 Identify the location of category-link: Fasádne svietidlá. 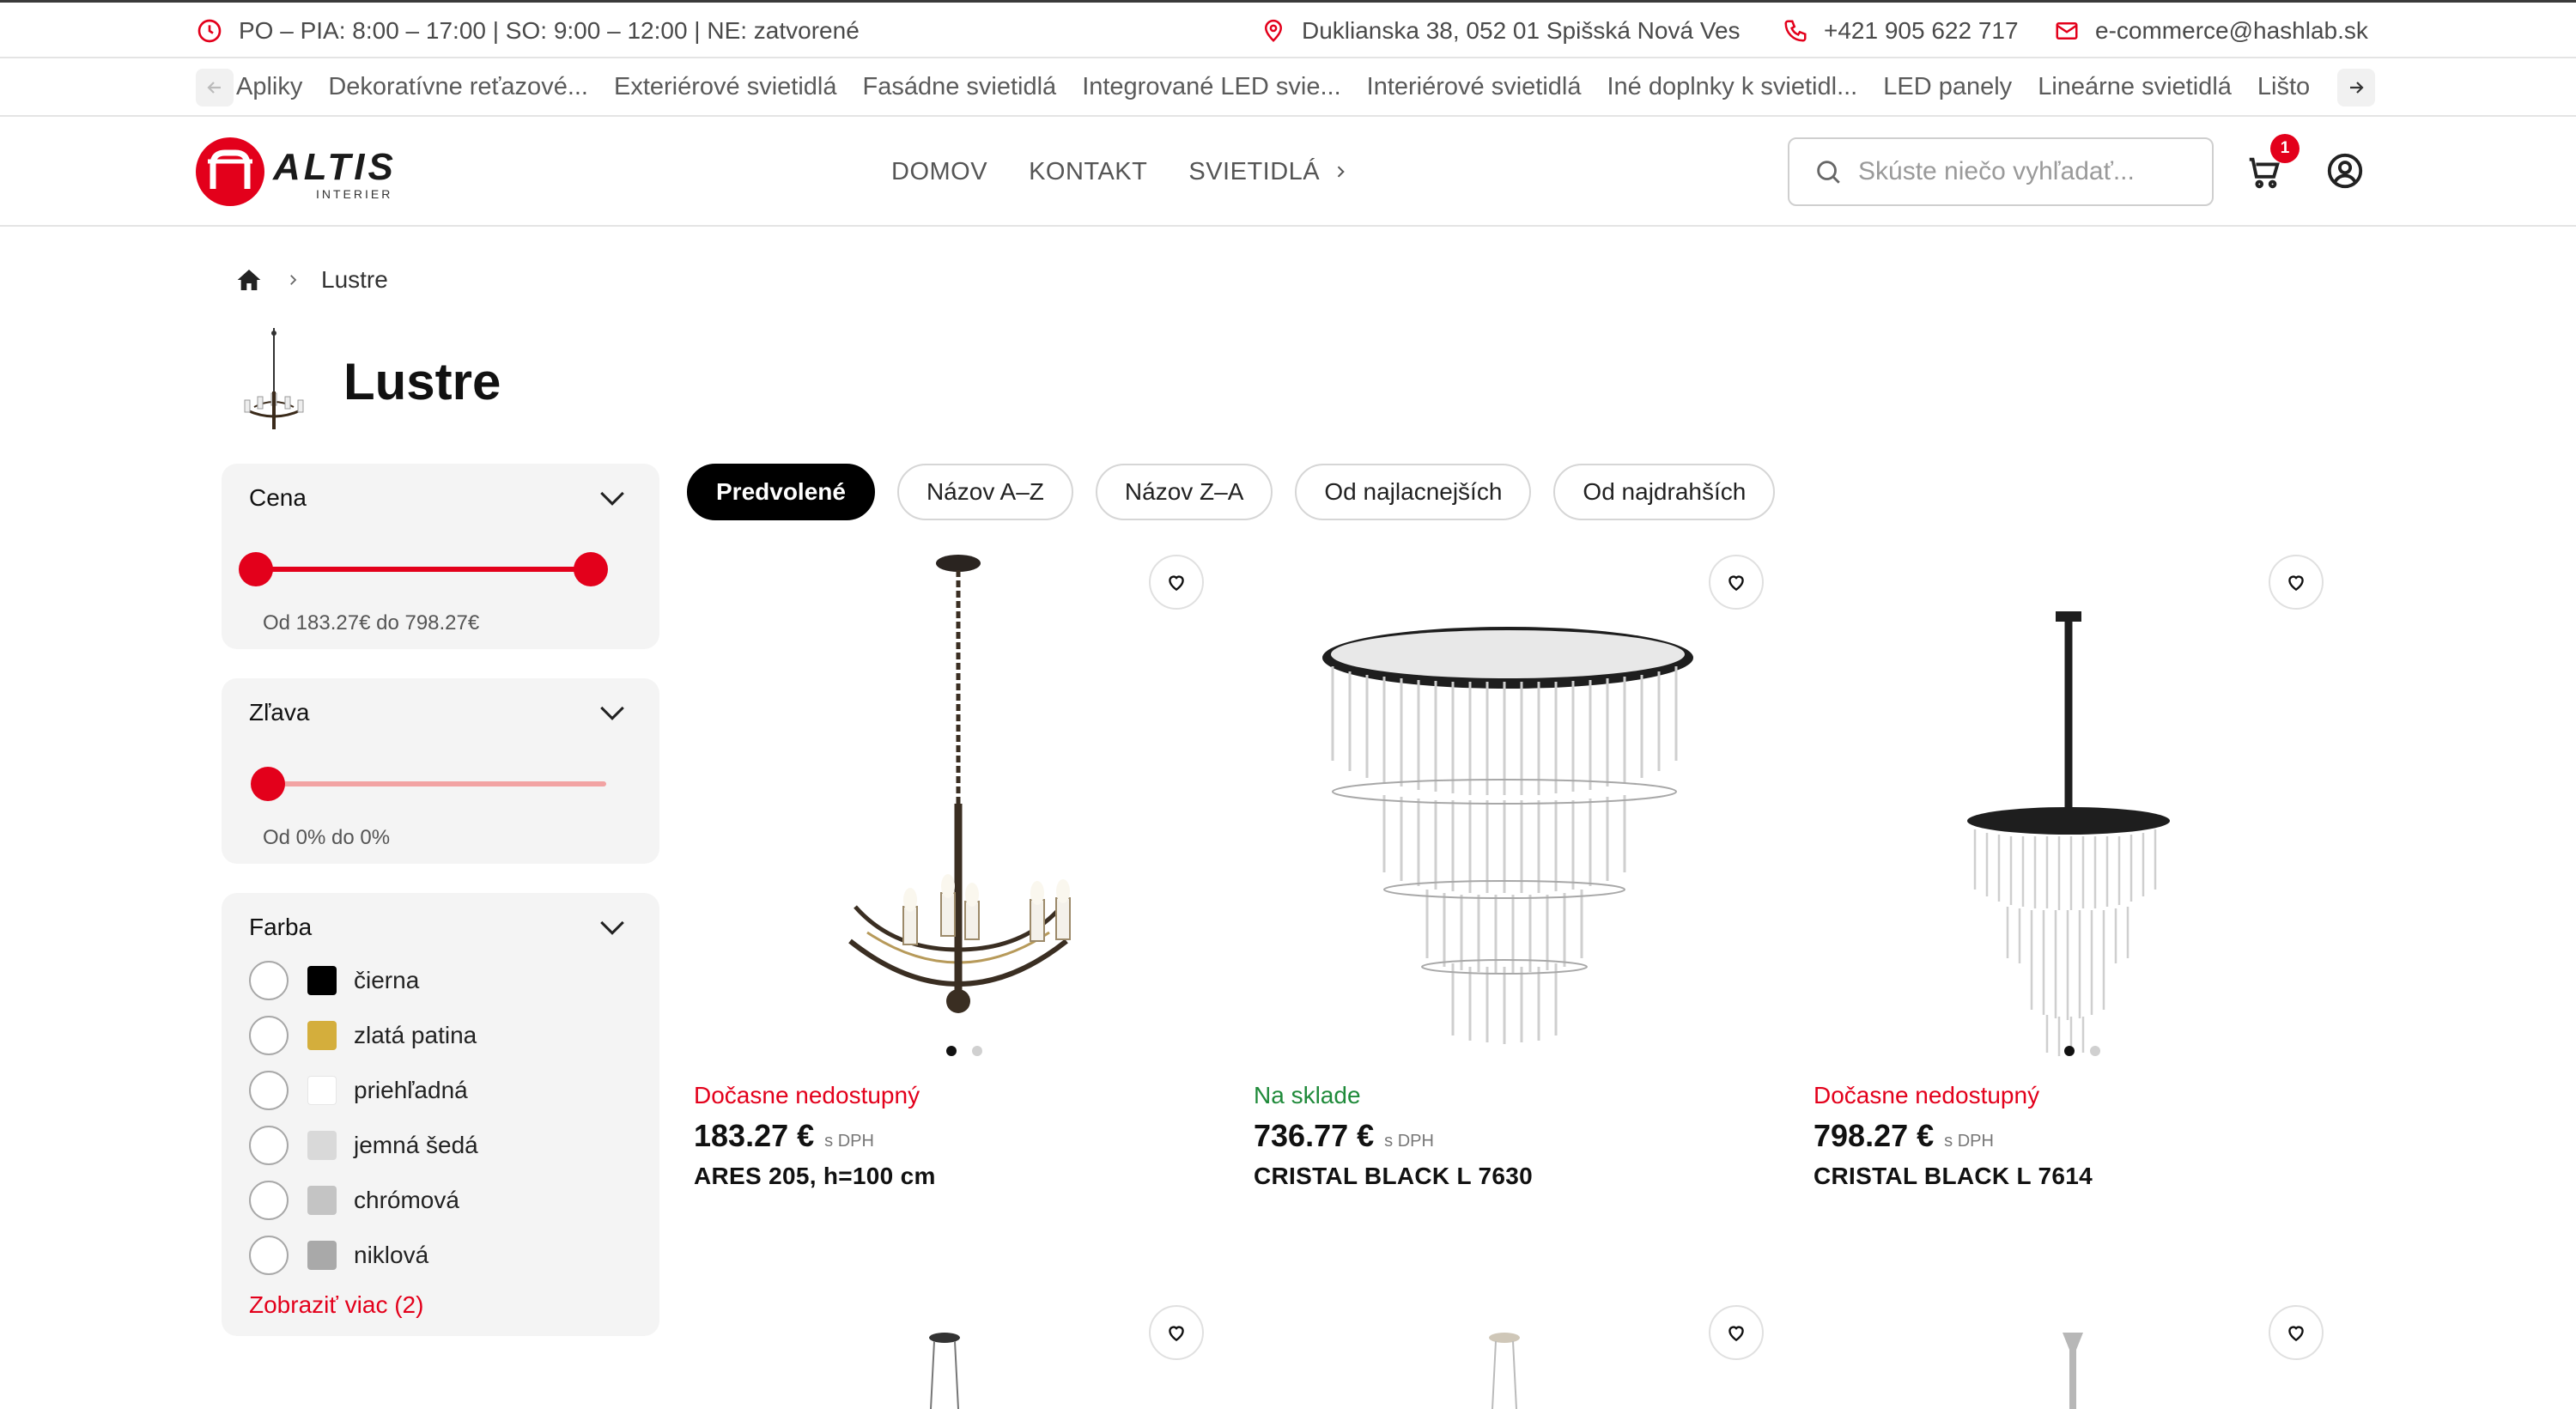
(960, 86).